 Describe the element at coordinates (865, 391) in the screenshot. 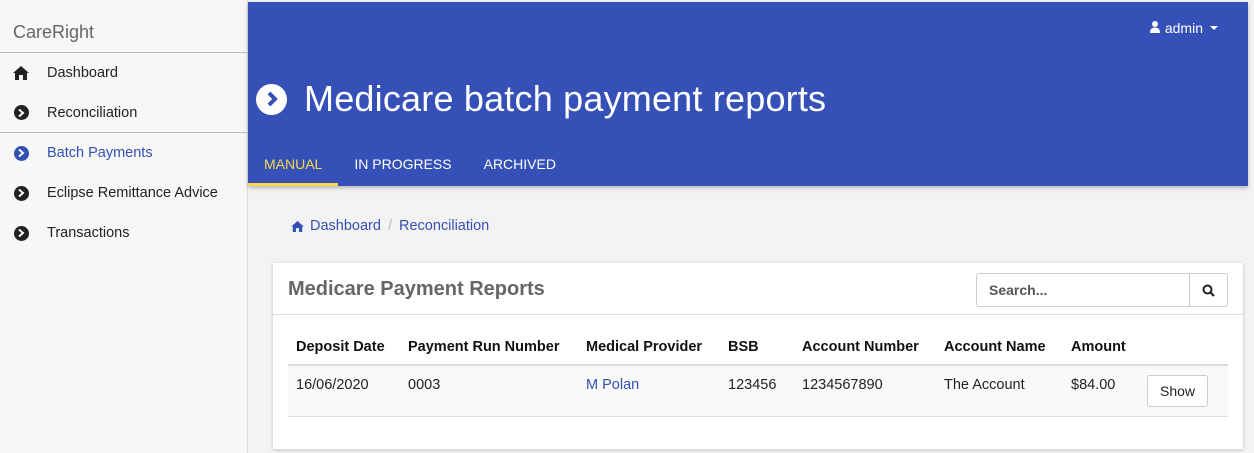

I see `cell-account-number: 1234567890` at that location.